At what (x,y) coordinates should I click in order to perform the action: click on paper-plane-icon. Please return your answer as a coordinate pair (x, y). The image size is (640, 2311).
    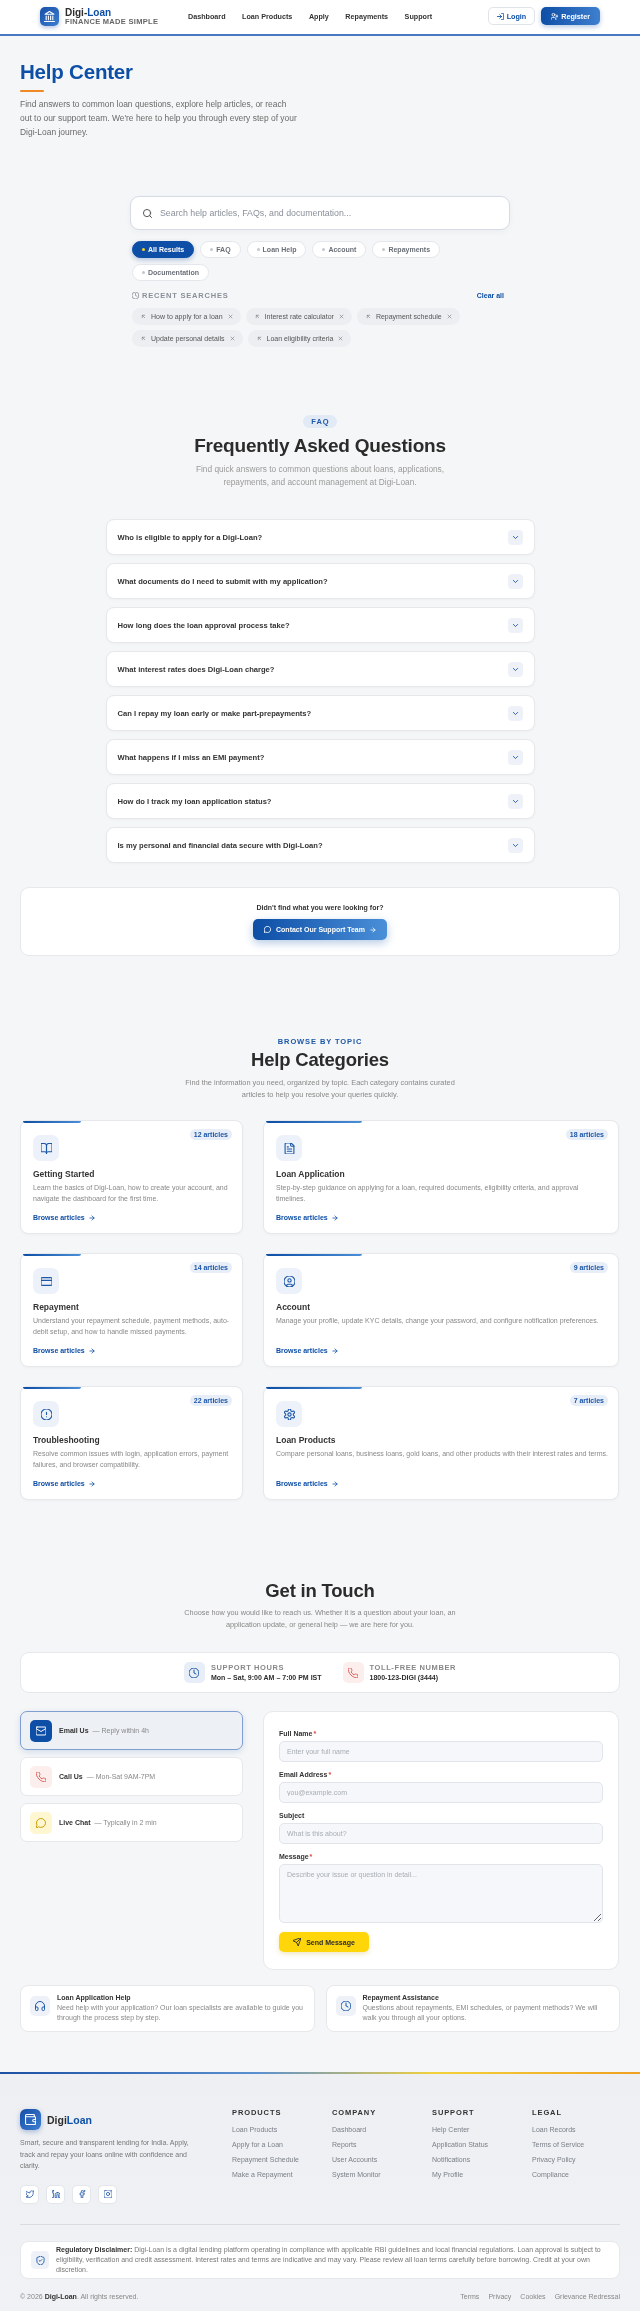
    Looking at the image, I should click on (297, 1942).